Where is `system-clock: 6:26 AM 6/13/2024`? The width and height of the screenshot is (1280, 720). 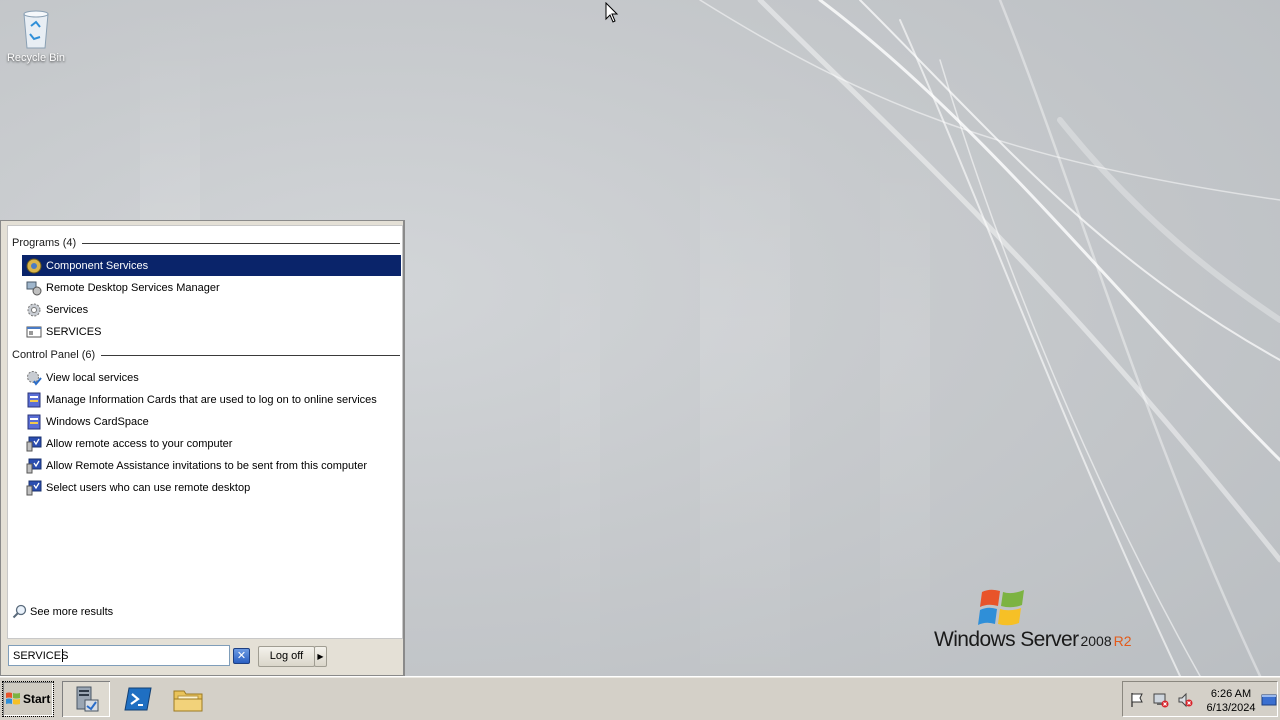
system-clock: 6:26 AM 6/13/2024 is located at coordinates (1231, 701).